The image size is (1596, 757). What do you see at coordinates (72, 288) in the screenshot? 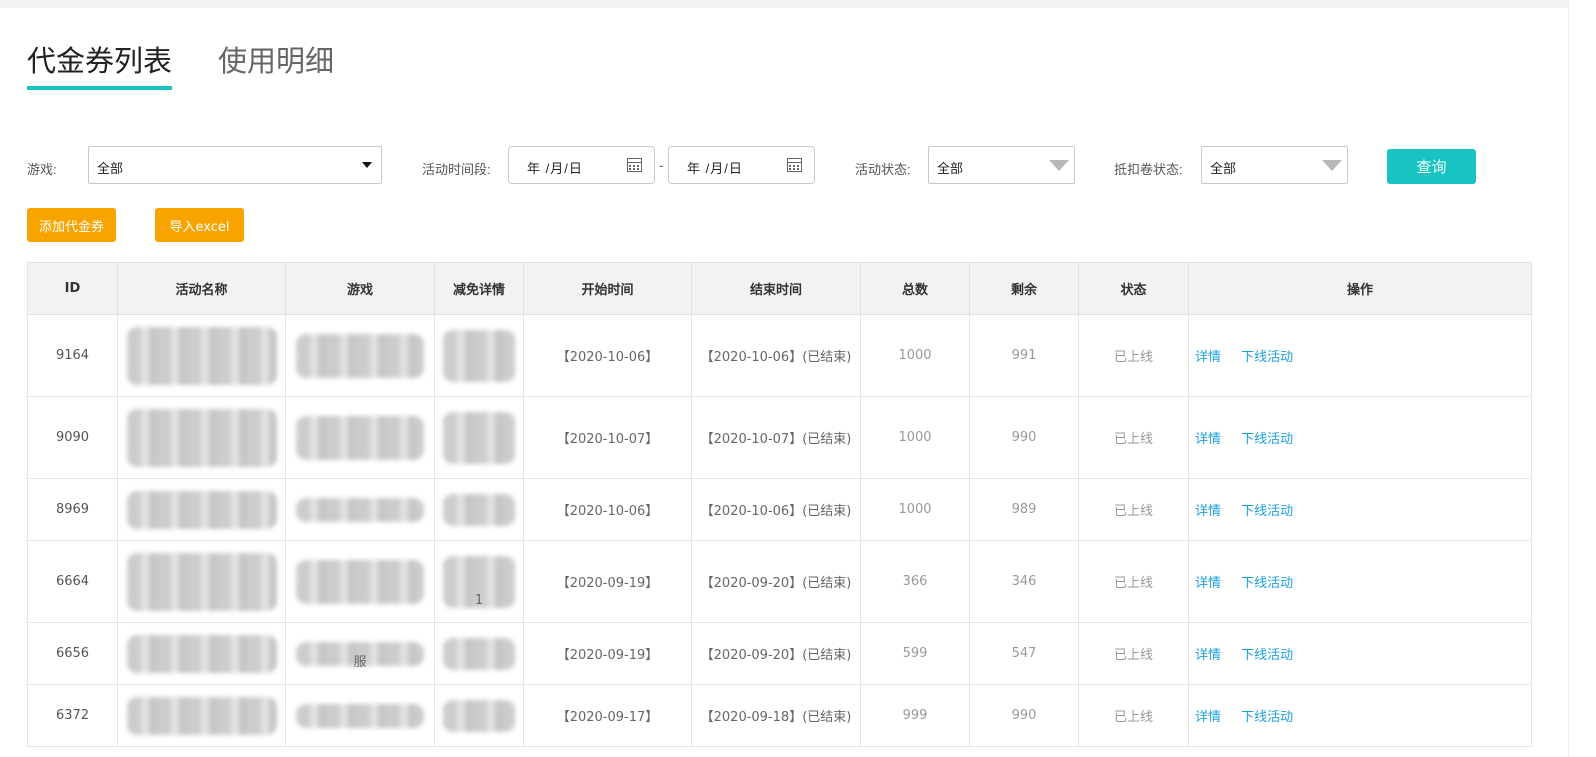
I see `col-header-id: ID` at bounding box center [72, 288].